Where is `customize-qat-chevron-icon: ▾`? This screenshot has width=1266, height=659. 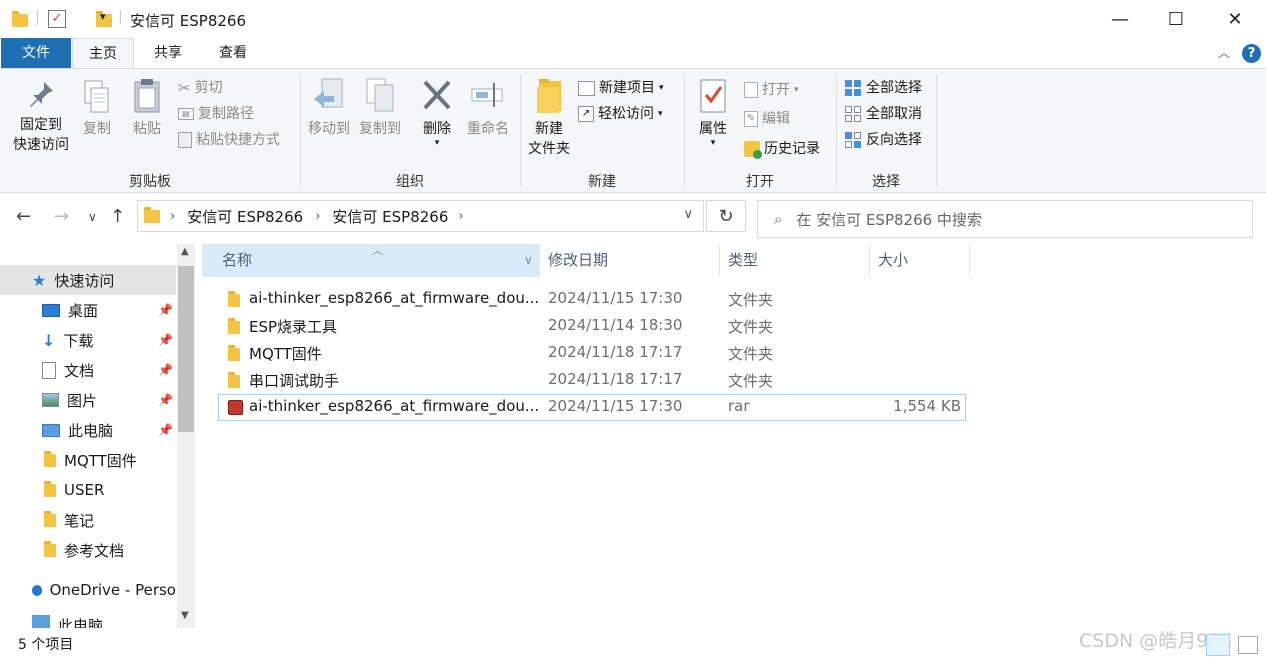 customize-qat-chevron-icon: ▾ is located at coordinates (103, 16).